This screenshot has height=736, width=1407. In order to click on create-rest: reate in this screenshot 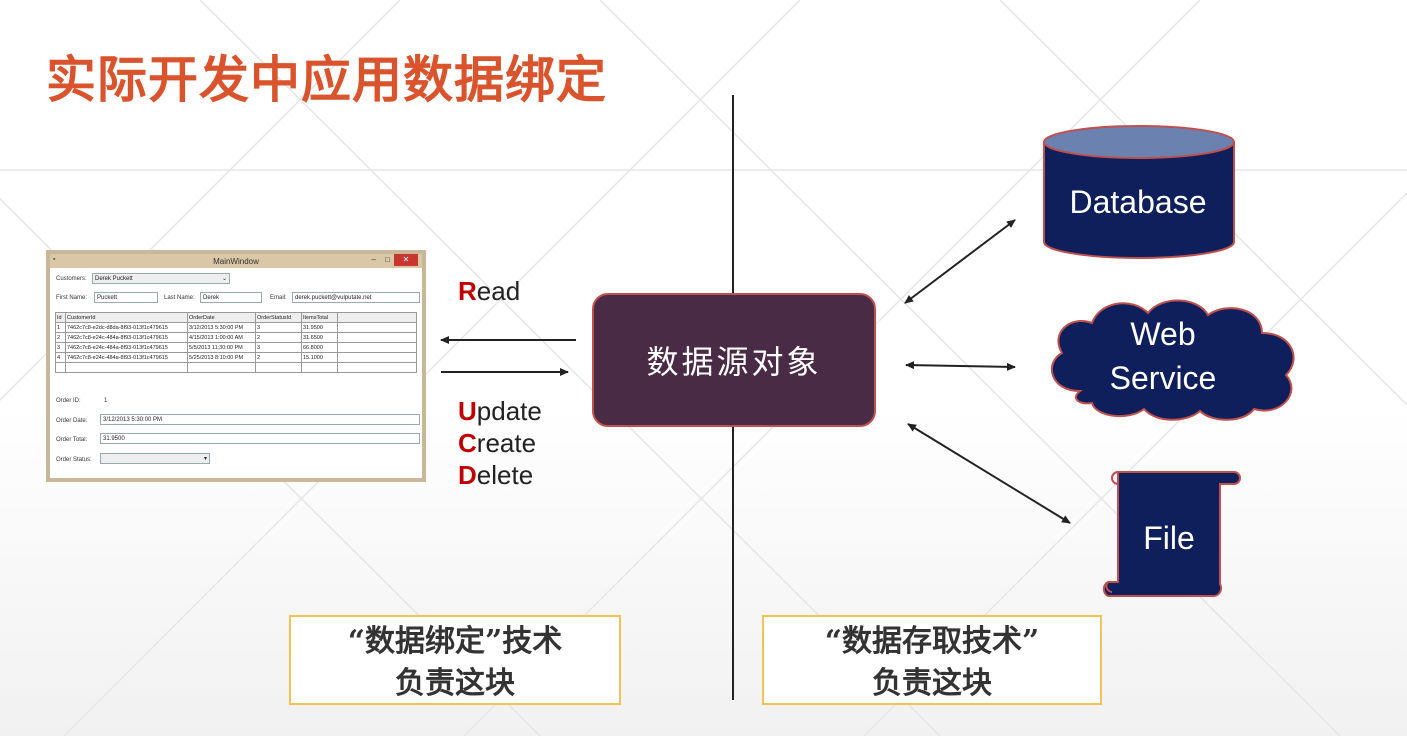, I will do `click(506, 443)`.